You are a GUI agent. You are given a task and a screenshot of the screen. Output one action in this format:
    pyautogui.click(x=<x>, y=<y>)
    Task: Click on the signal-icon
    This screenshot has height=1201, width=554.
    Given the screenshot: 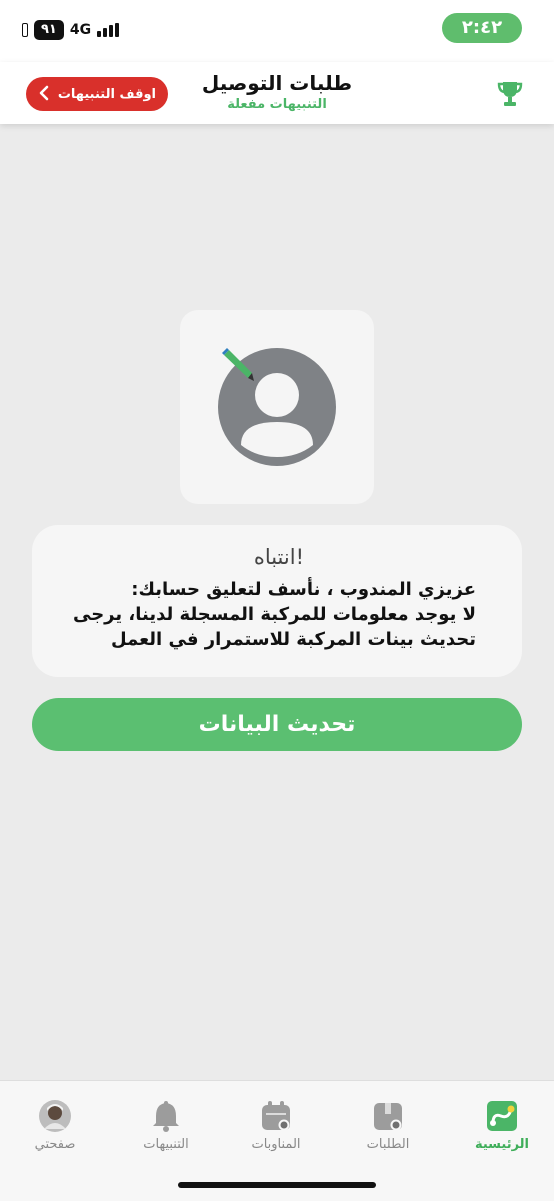 What is the action you would take?
    pyautogui.click(x=108, y=30)
    